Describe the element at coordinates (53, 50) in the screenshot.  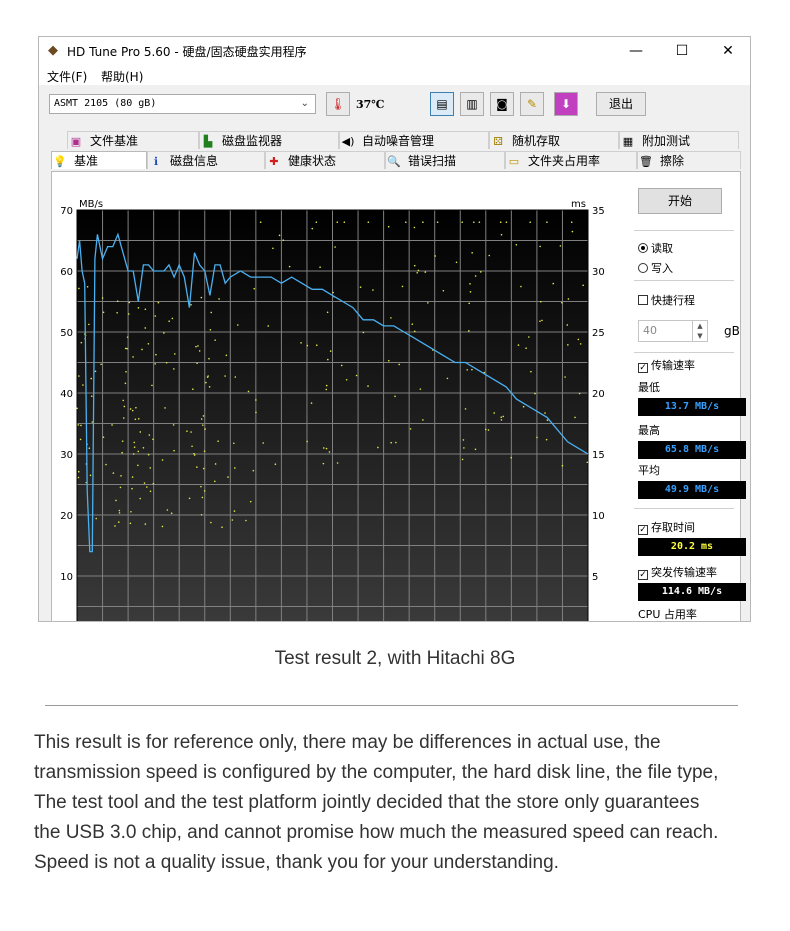
I see `app-icon: ◆` at that location.